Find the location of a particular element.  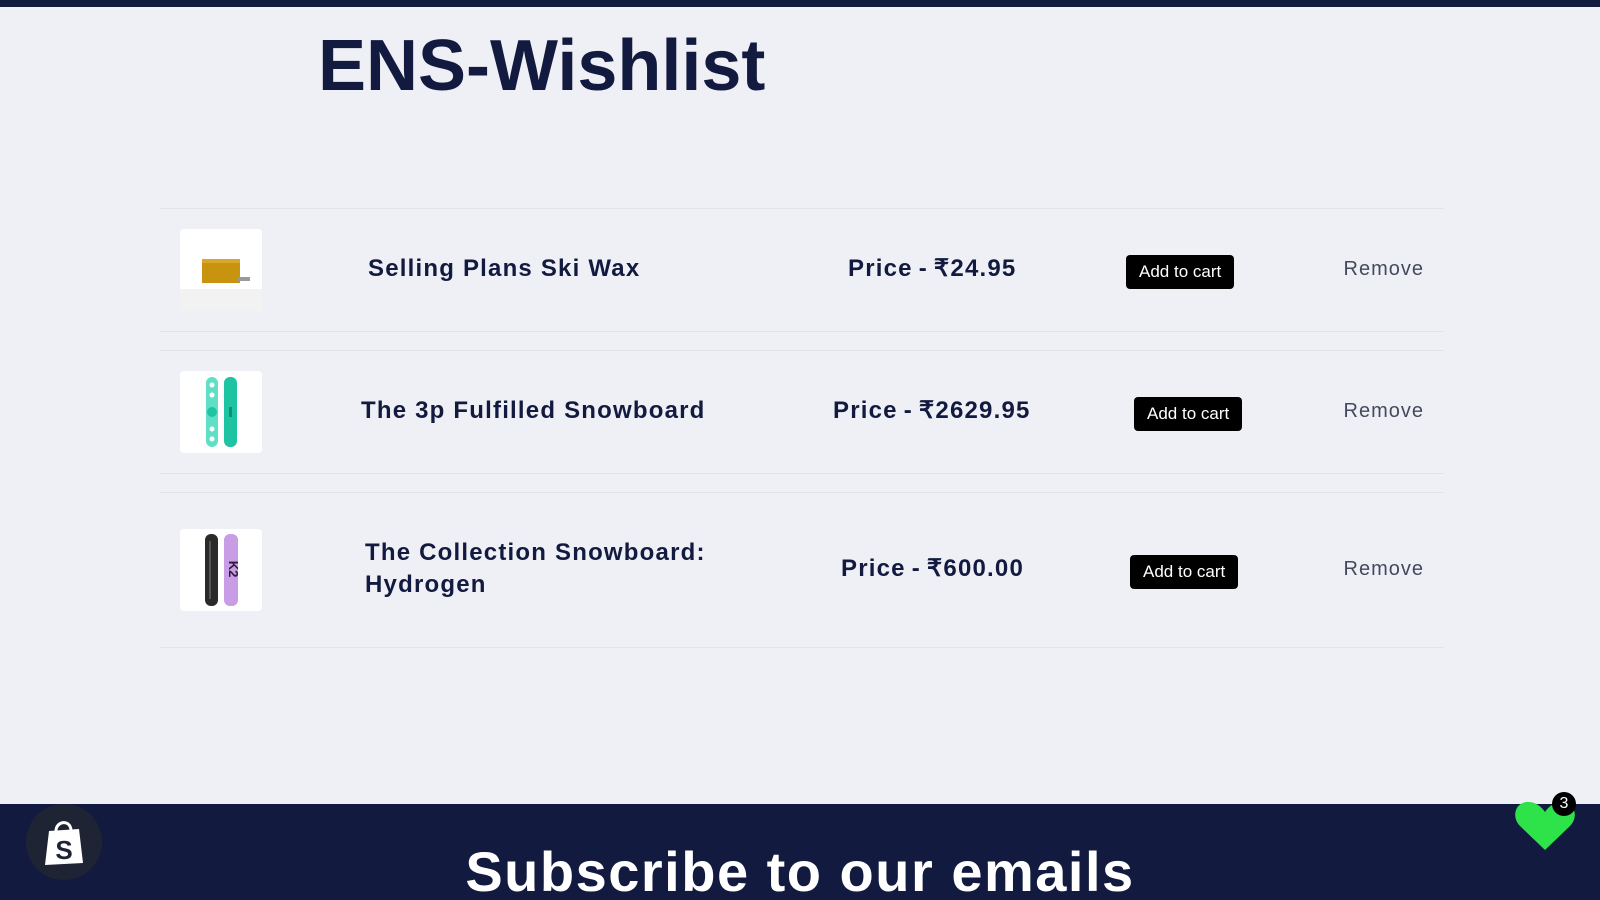

product-price: Price - ₹24.95 is located at coordinates (932, 269).